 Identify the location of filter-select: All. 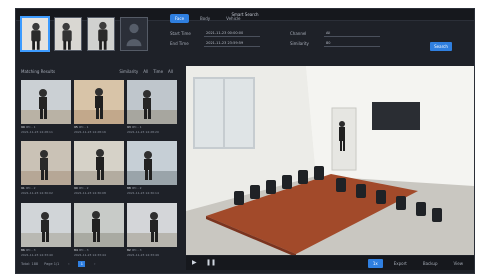
(170, 71).